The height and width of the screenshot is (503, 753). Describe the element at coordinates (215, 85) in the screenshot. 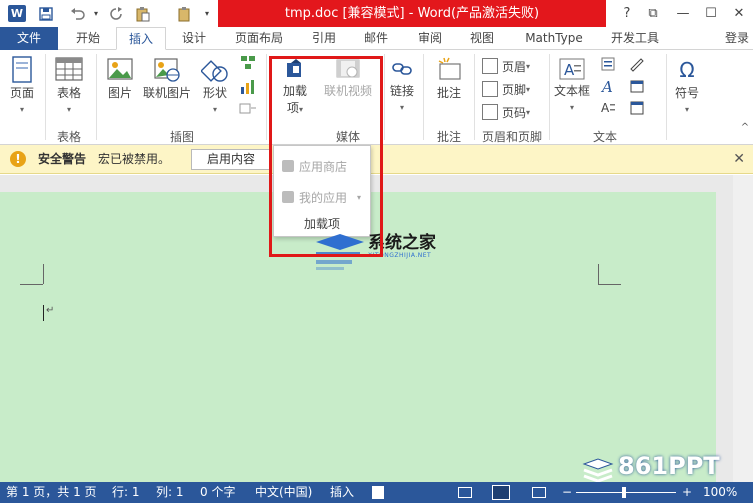

I see `shapes-button: 形状 ▾` at that location.